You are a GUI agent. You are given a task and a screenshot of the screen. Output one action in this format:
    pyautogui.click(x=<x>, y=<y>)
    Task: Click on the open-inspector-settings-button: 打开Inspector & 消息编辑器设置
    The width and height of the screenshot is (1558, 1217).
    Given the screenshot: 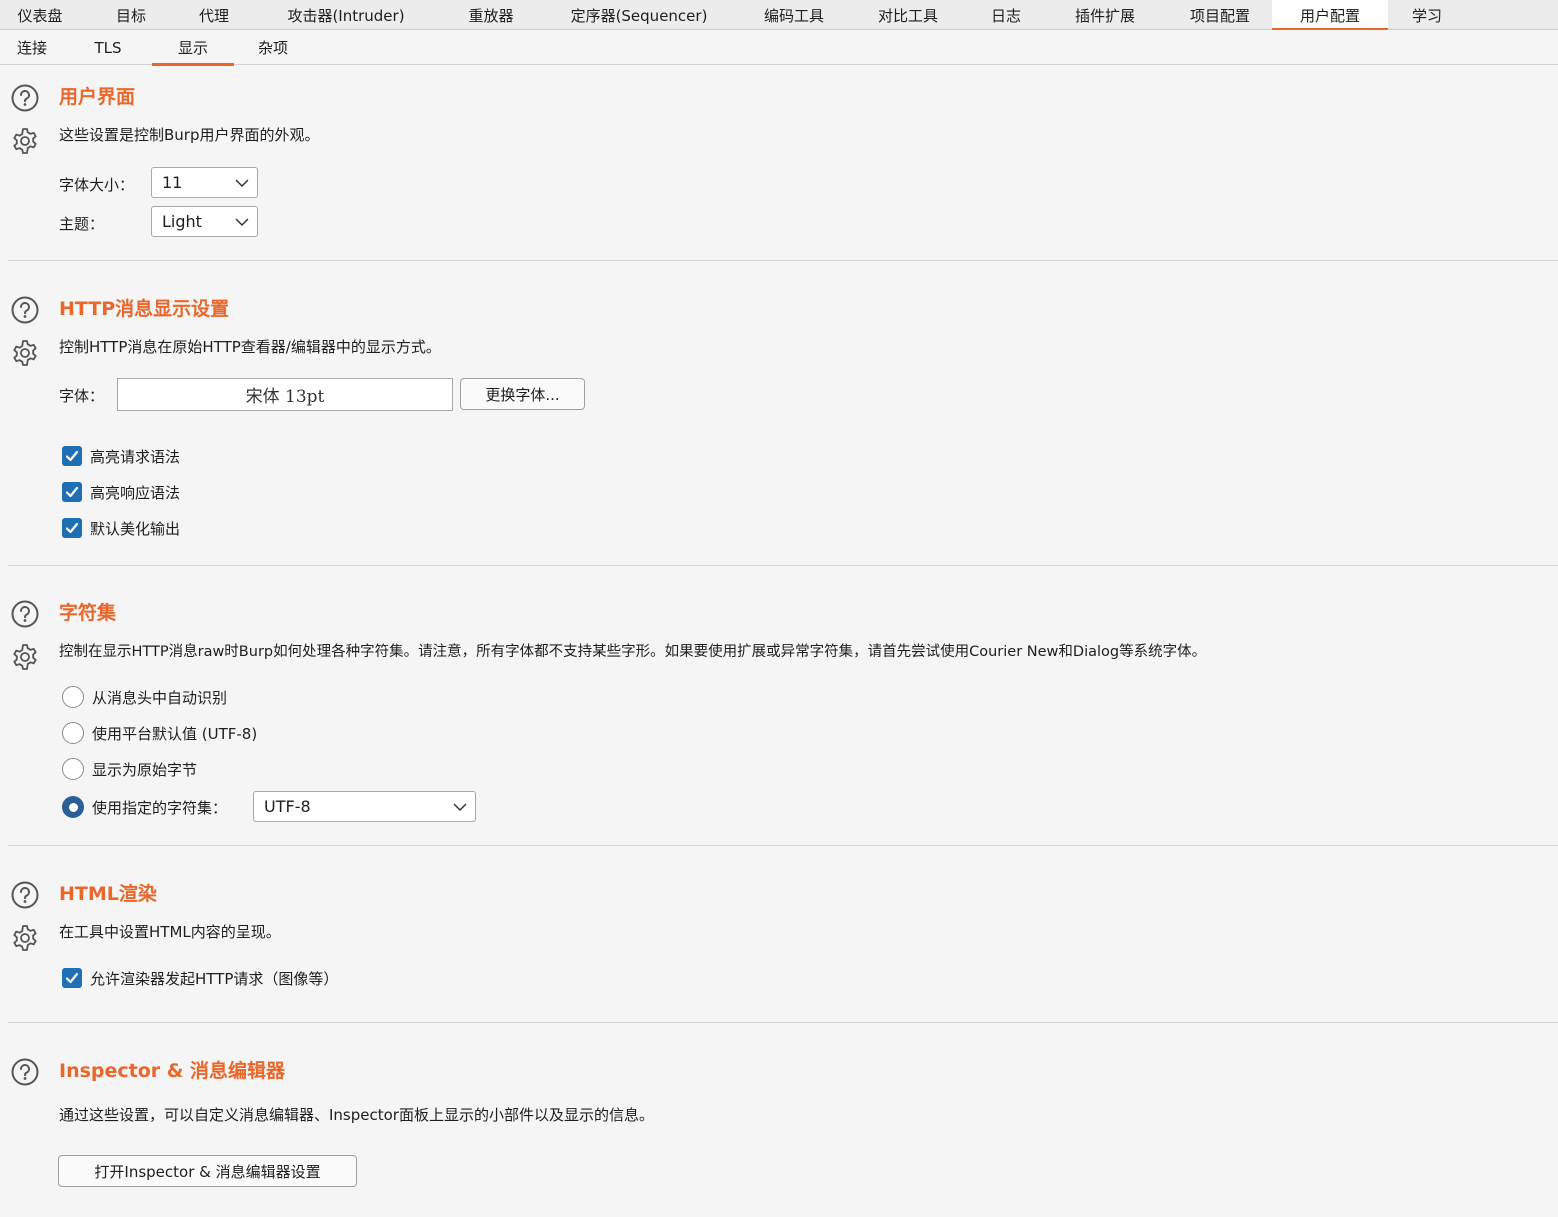 What is the action you would take?
    pyautogui.click(x=207, y=1171)
    